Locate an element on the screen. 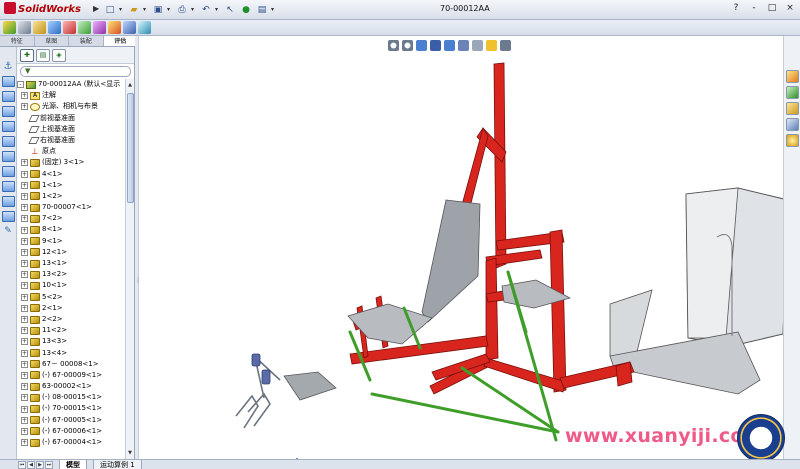  tree-item: +70-00007<1> is located at coordinates (71, 207).